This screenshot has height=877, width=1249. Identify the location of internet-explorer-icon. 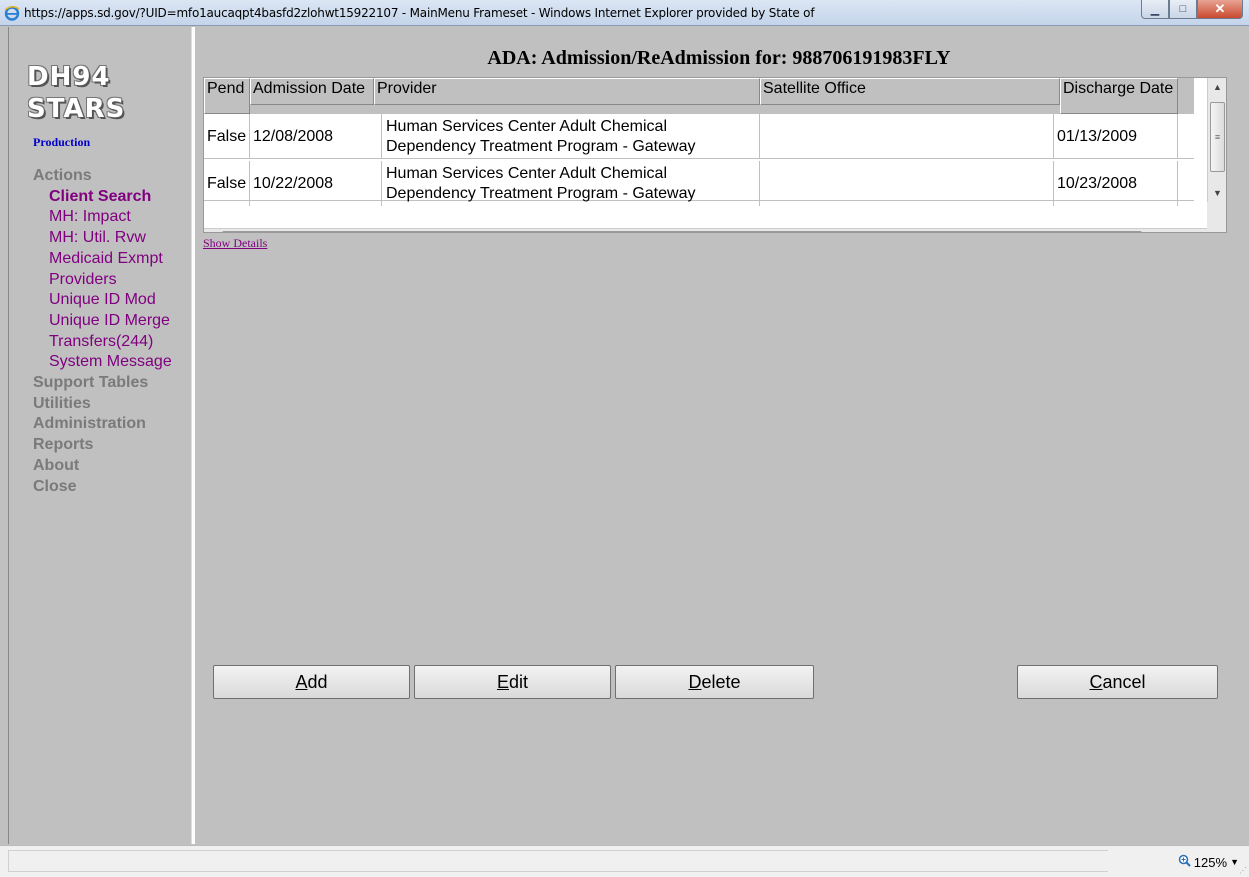
(12, 13).